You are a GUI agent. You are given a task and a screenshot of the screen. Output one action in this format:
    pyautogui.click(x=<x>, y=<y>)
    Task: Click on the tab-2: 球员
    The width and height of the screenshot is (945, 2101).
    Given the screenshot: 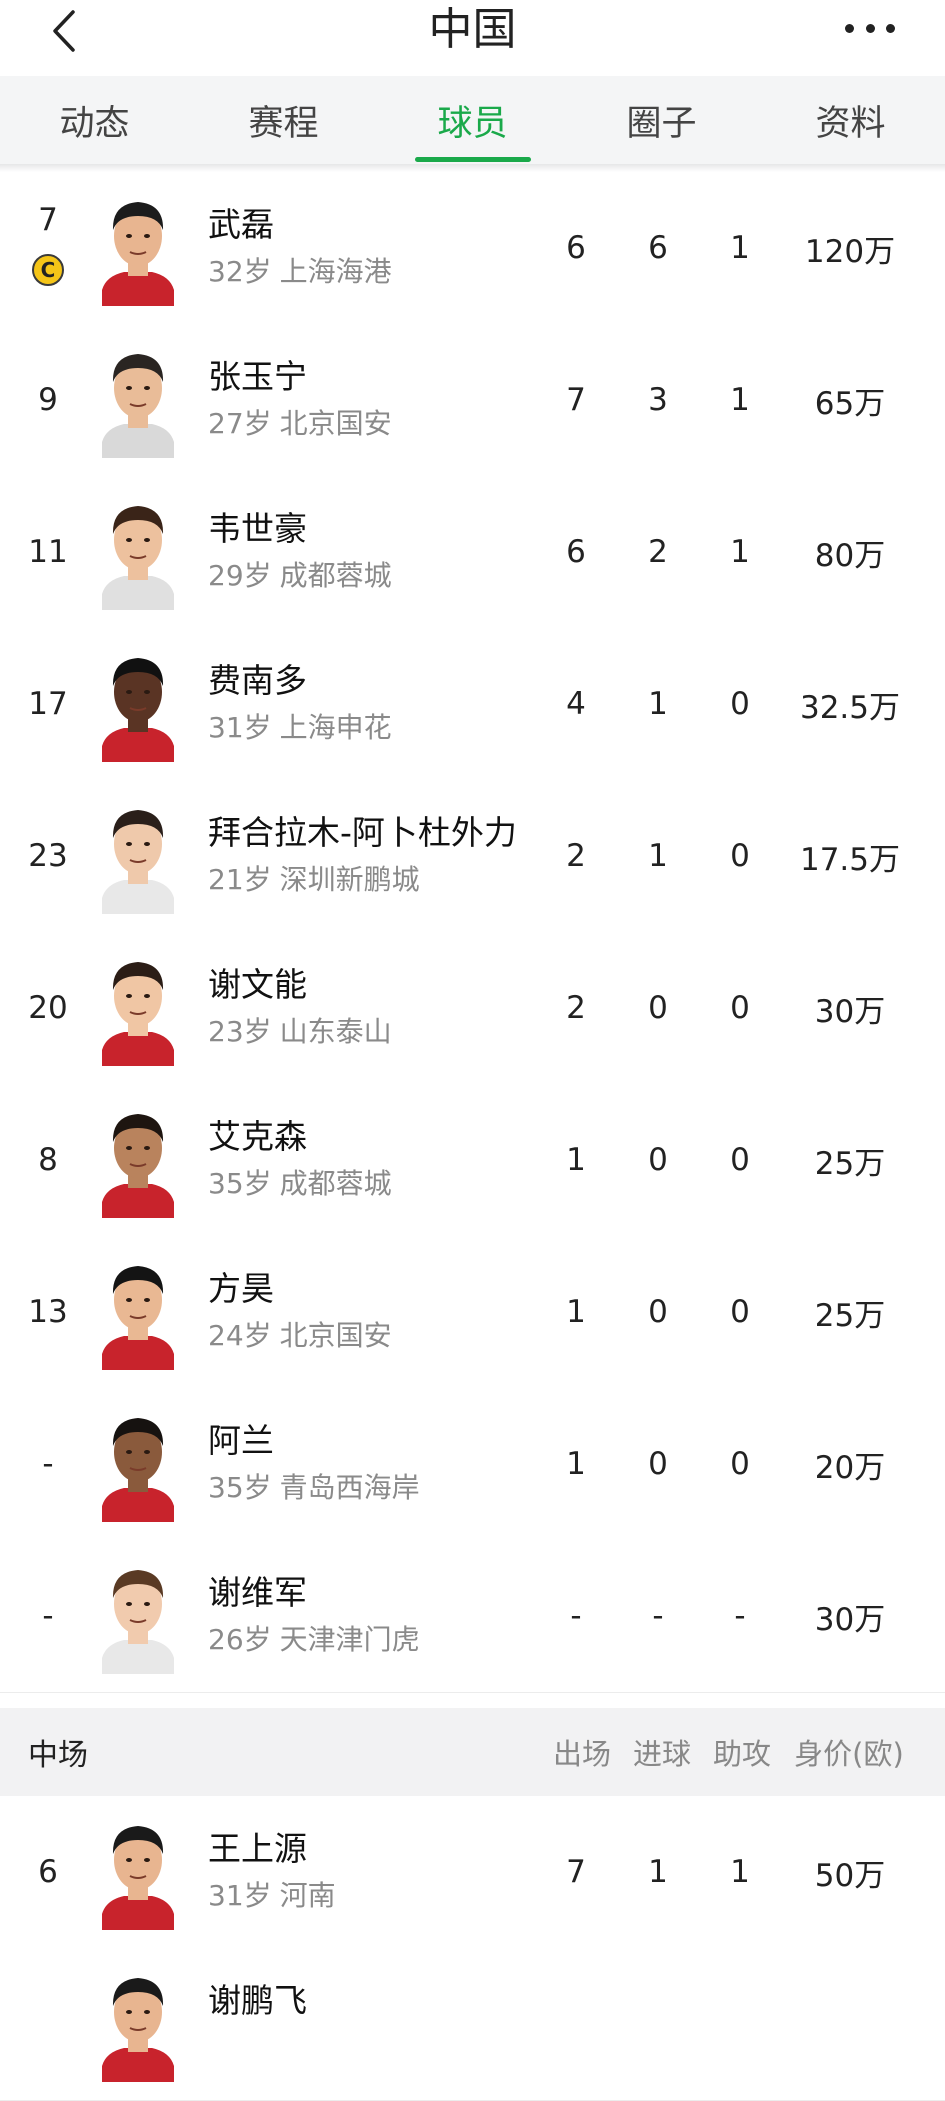 What is the action you would take?
    pyautogui.click(x=472, y=120)
    